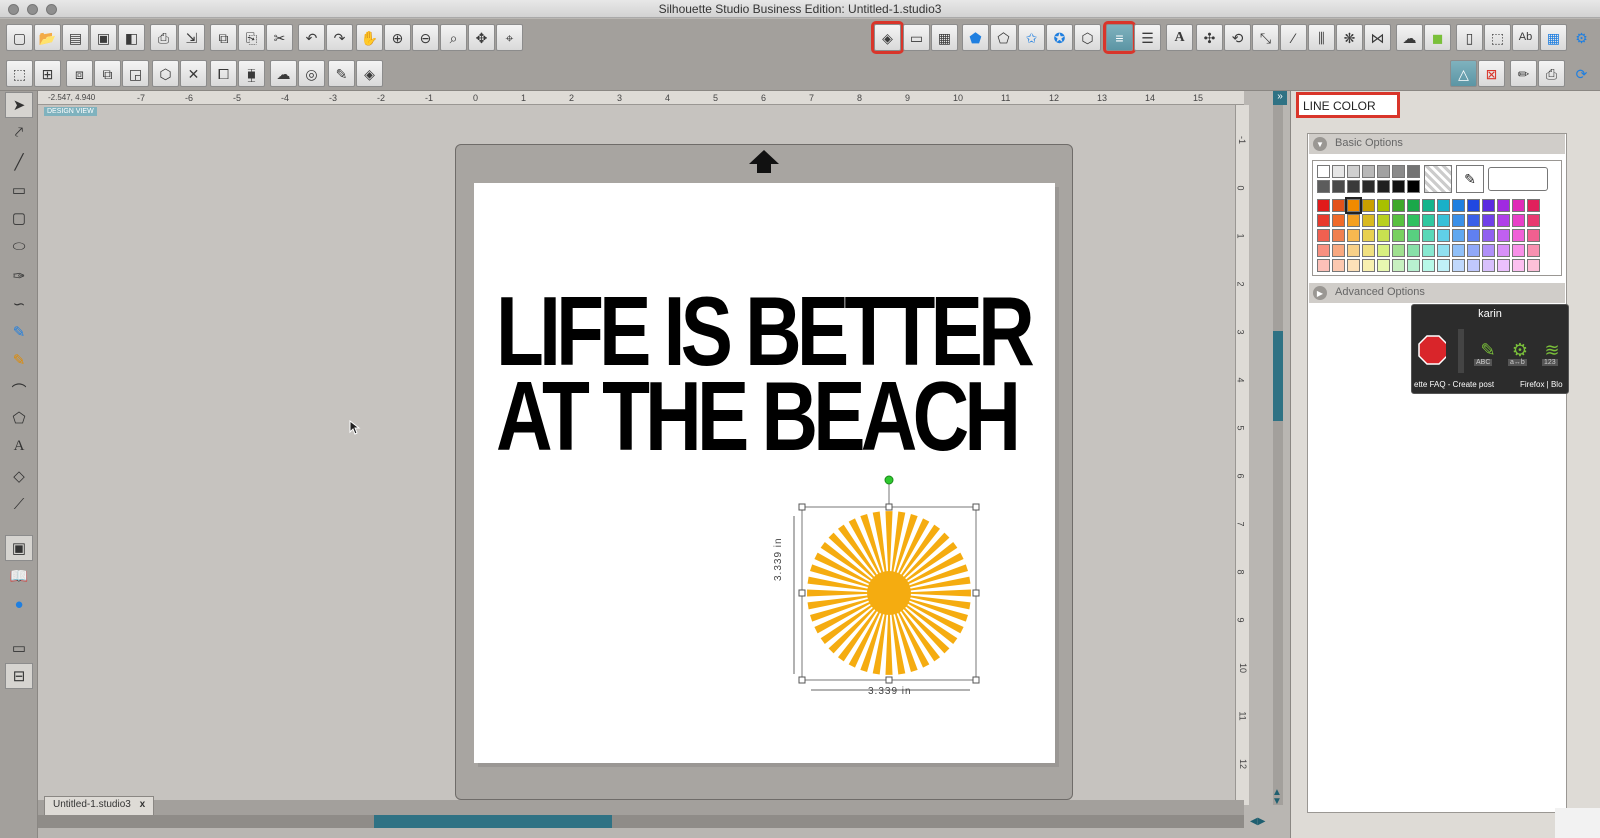  I want to click on resize-handle-tl, so click(802, 507).